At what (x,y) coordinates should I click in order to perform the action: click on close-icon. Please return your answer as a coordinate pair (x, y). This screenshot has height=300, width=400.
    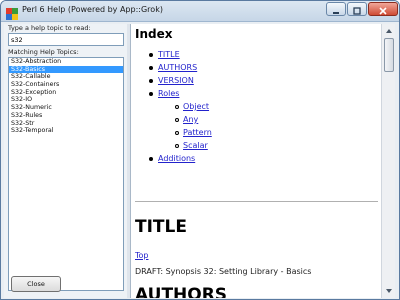
    Looking at the image, I should click on (383, 10).